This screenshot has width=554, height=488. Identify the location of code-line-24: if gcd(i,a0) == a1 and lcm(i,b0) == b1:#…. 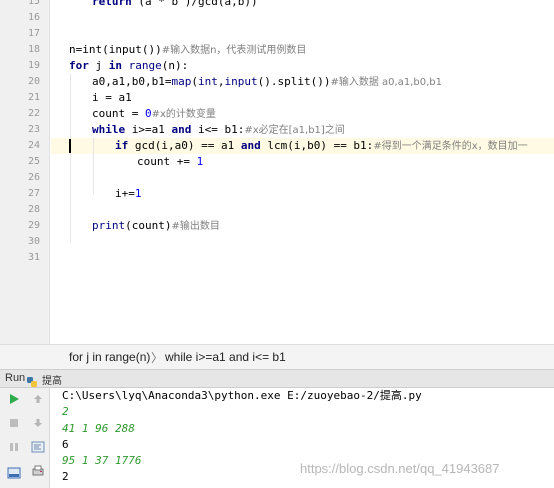
(321, 146).